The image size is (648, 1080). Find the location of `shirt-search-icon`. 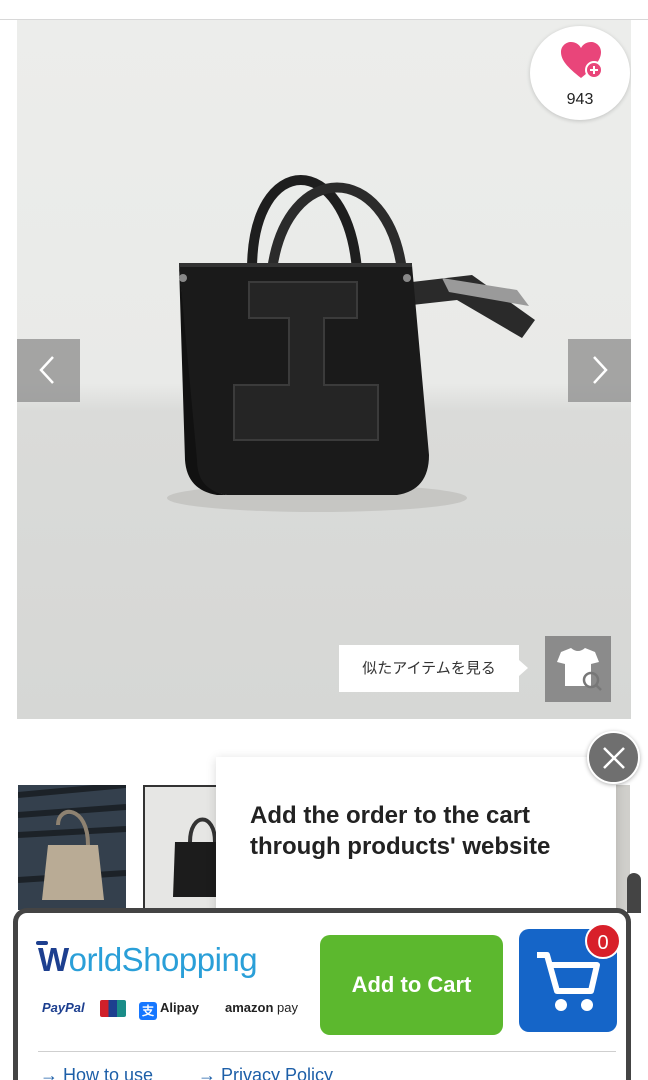

shirt-search-icon is located at coordinates (579, 669).